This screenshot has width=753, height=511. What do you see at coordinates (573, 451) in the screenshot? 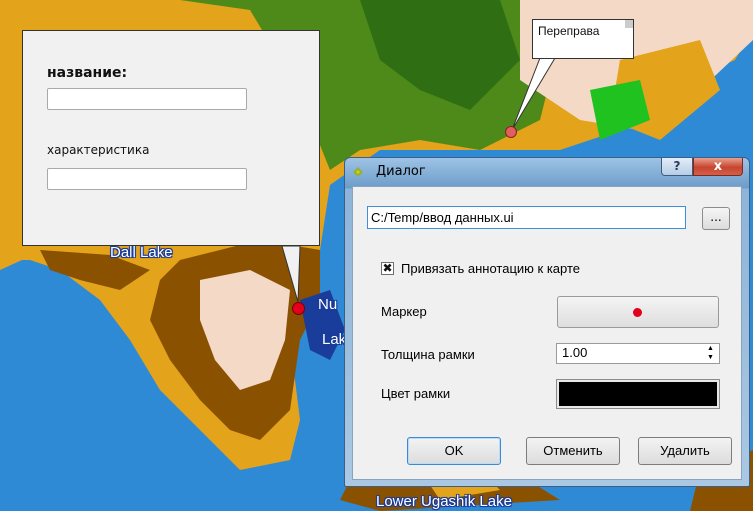
I see `cancel-button: Отменить` at bounding box center [573, 451].